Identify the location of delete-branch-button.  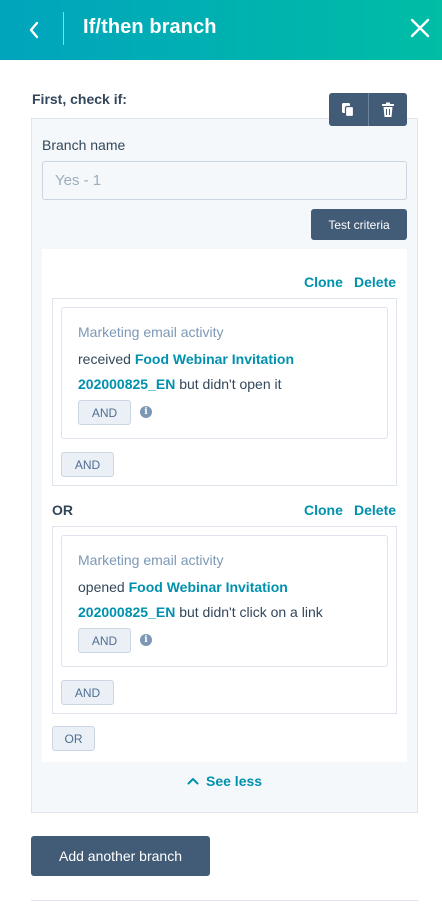
(387, 109).